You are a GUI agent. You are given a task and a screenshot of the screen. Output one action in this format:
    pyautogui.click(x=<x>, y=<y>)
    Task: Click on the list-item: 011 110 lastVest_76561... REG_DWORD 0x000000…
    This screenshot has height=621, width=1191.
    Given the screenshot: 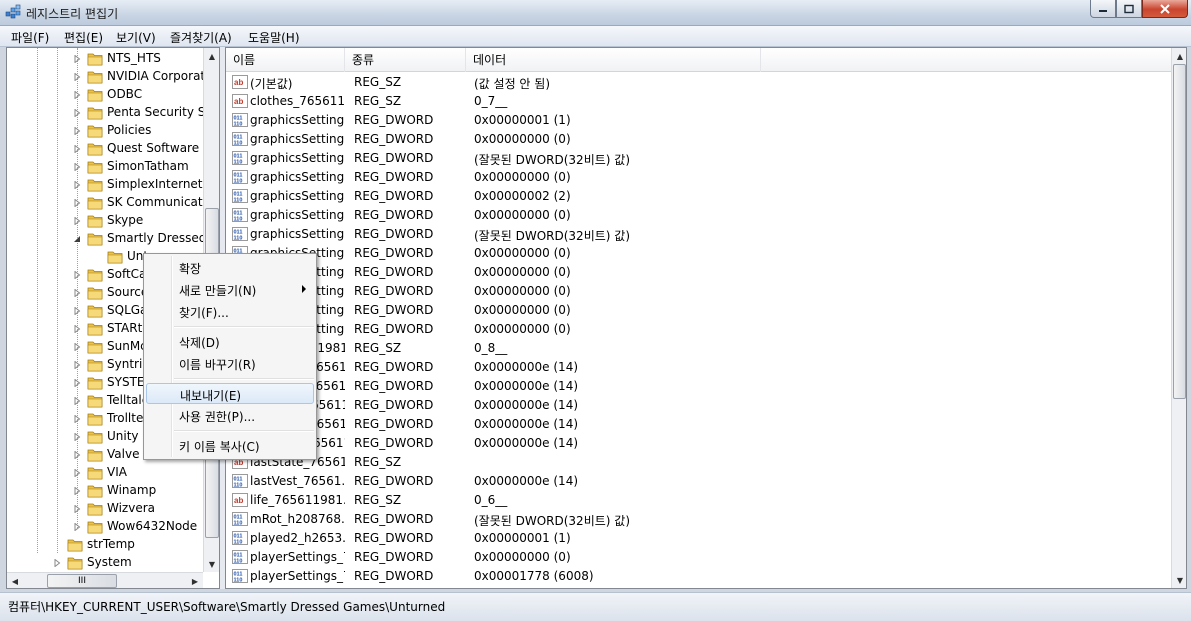 What is the action you would take?
    pyautogui.click(x=698, y=481)
    